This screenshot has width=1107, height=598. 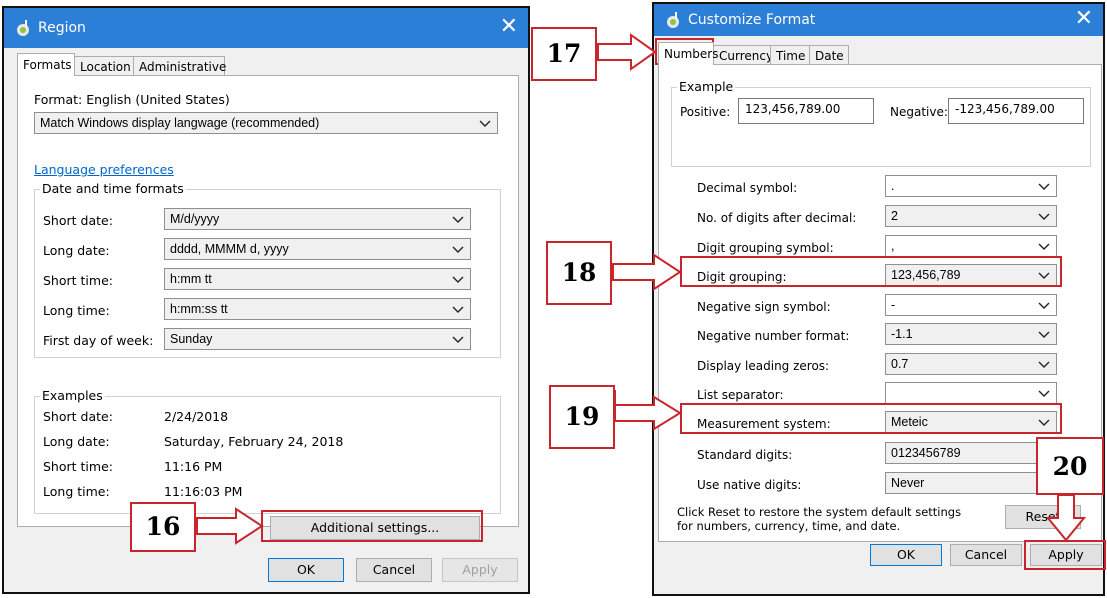 I want to click on tab-location: Location, so click(x=104, y=65).